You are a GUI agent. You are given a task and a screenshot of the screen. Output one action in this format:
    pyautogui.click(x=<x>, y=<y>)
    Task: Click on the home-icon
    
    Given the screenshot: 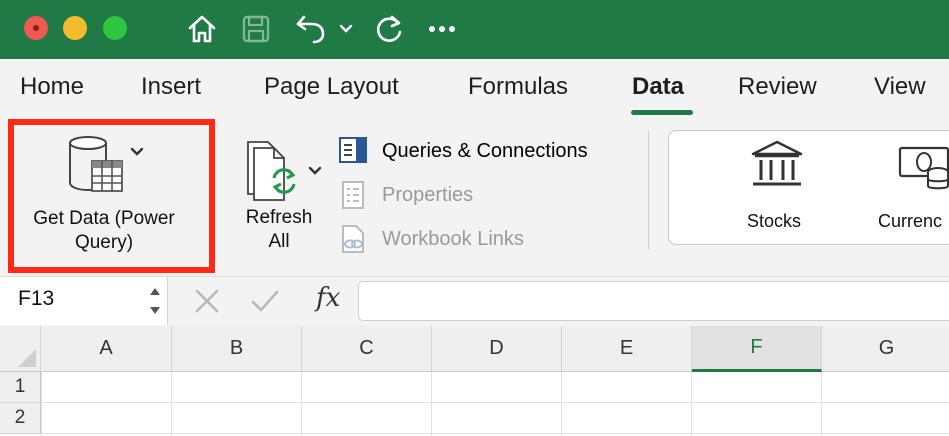 What is the action you would take?
    pyautogui.click(x=202, y=29)
    